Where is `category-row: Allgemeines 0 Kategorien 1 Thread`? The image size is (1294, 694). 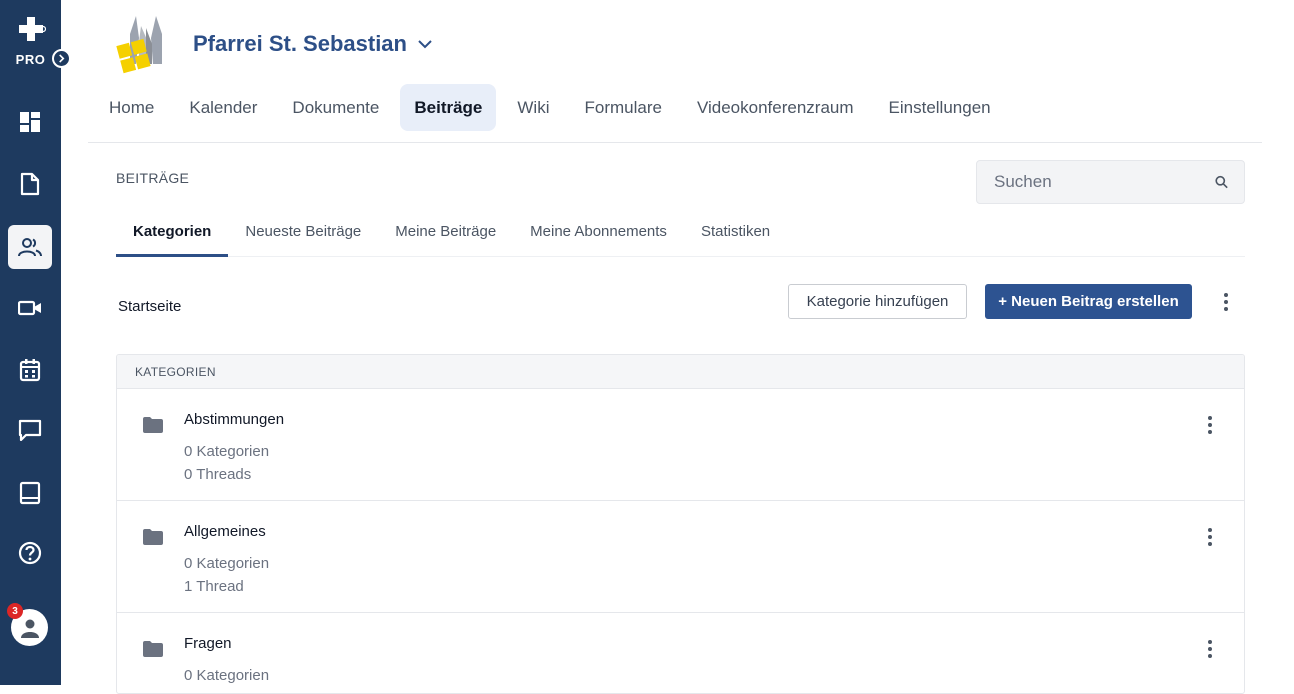 category-row: Allgemeines 0 Kategorien 1 Thread is located at coordinates (680, 557).